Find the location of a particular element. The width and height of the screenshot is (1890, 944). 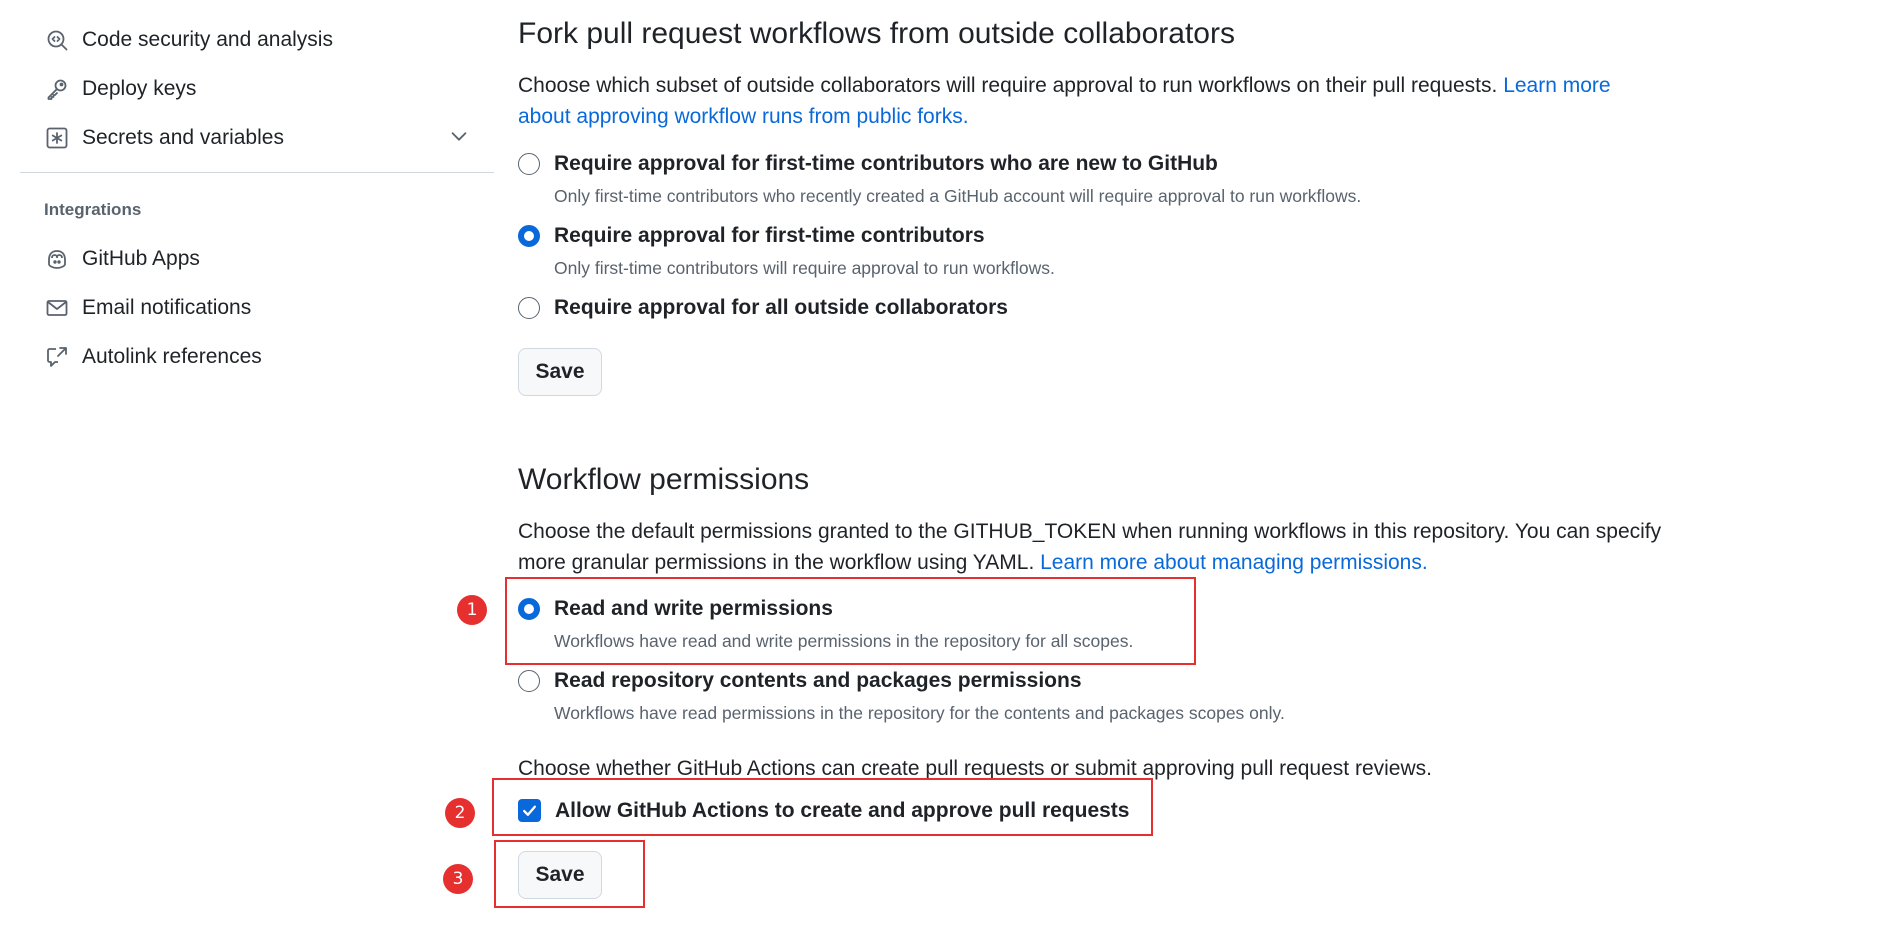

sidebar-group-heading: Integrations is located at coordinates (93, 209).